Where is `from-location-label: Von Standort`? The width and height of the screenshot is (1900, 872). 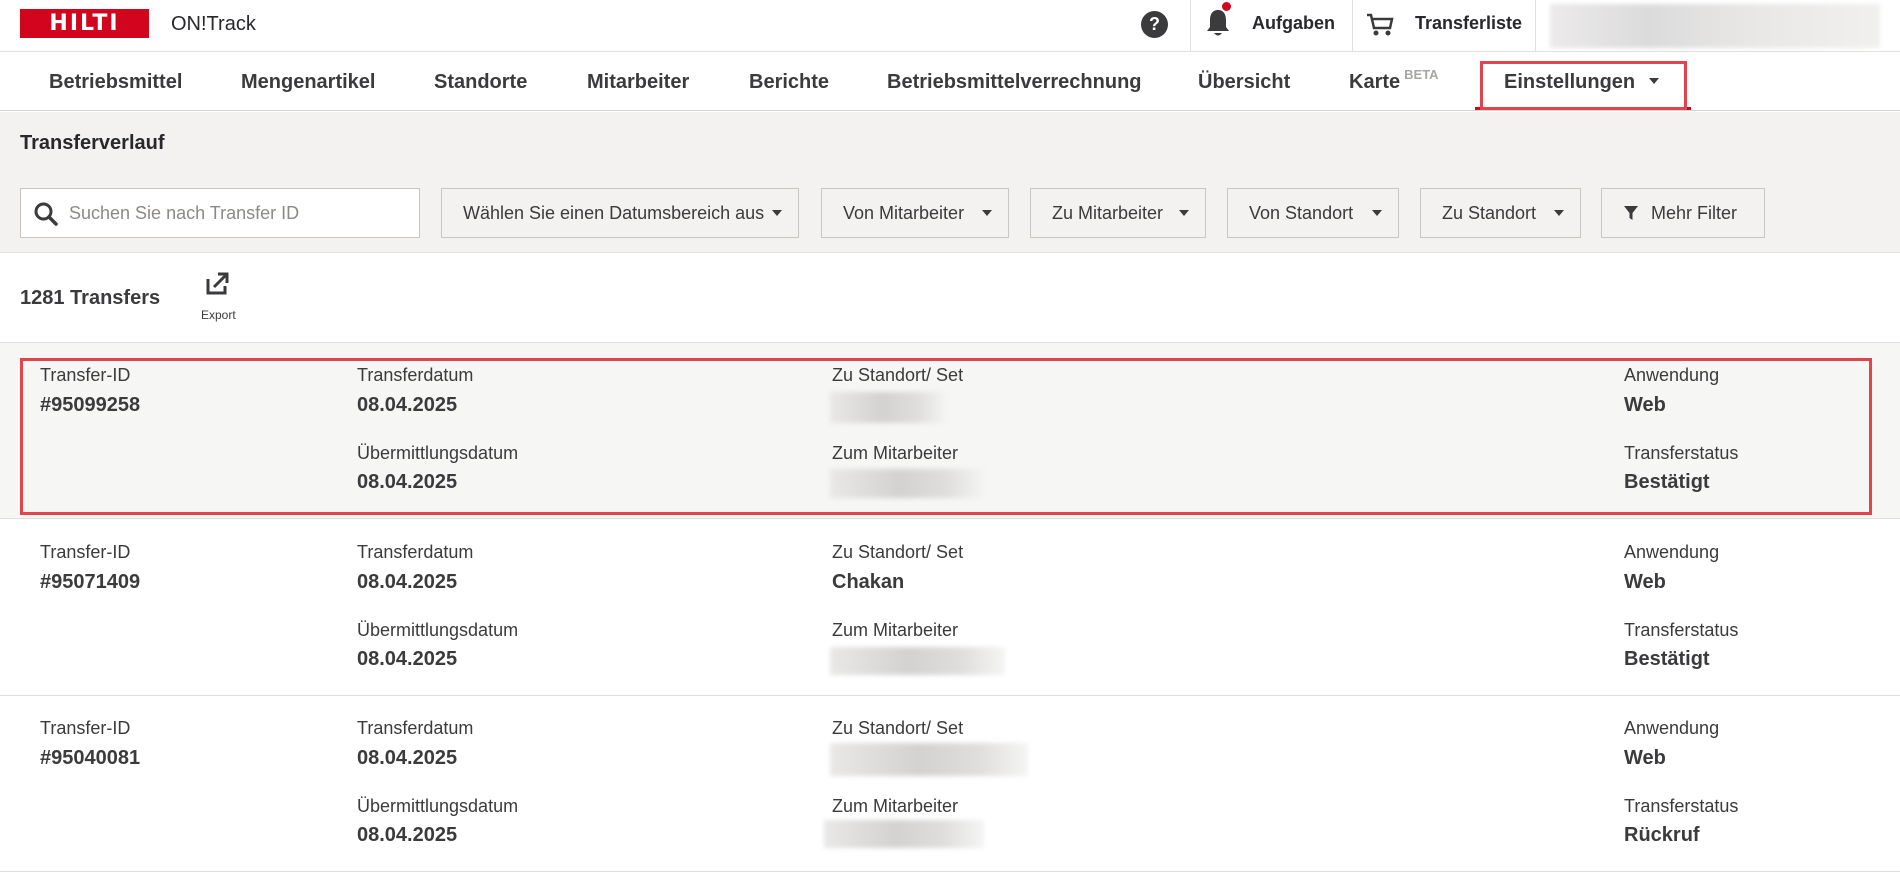 from-location-label: Von Standort is located at coordinates (1301, 212).